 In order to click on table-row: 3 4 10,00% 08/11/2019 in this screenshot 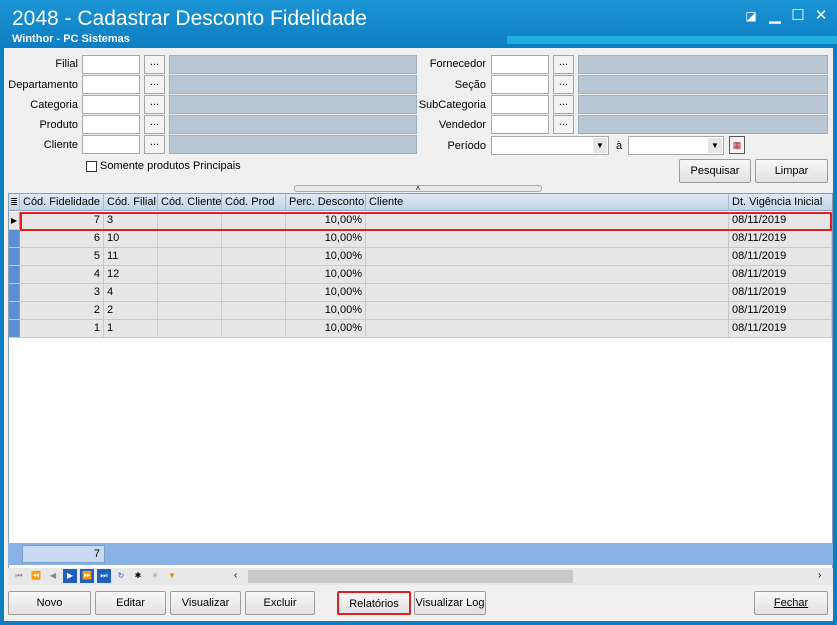, I will do `click(420, 293)`.